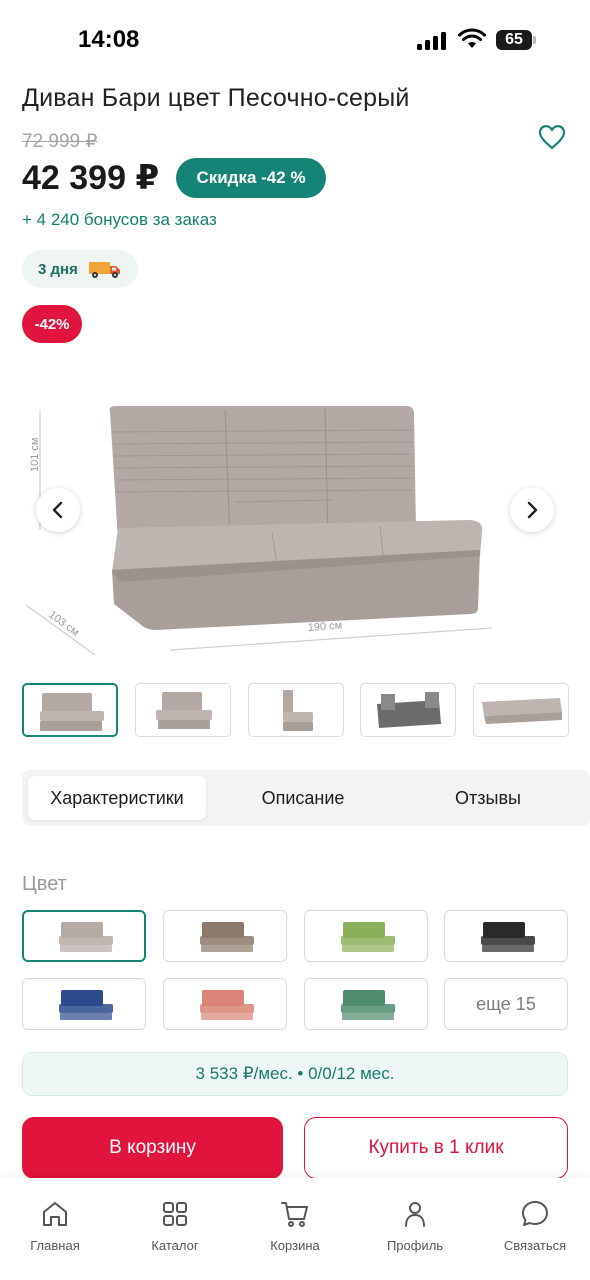 Image resolution: width=590 pixels, height=1280 pixels. Describe the element at coordinates (415, 1214) in the screenshot. I see `profile-icon` at that location.